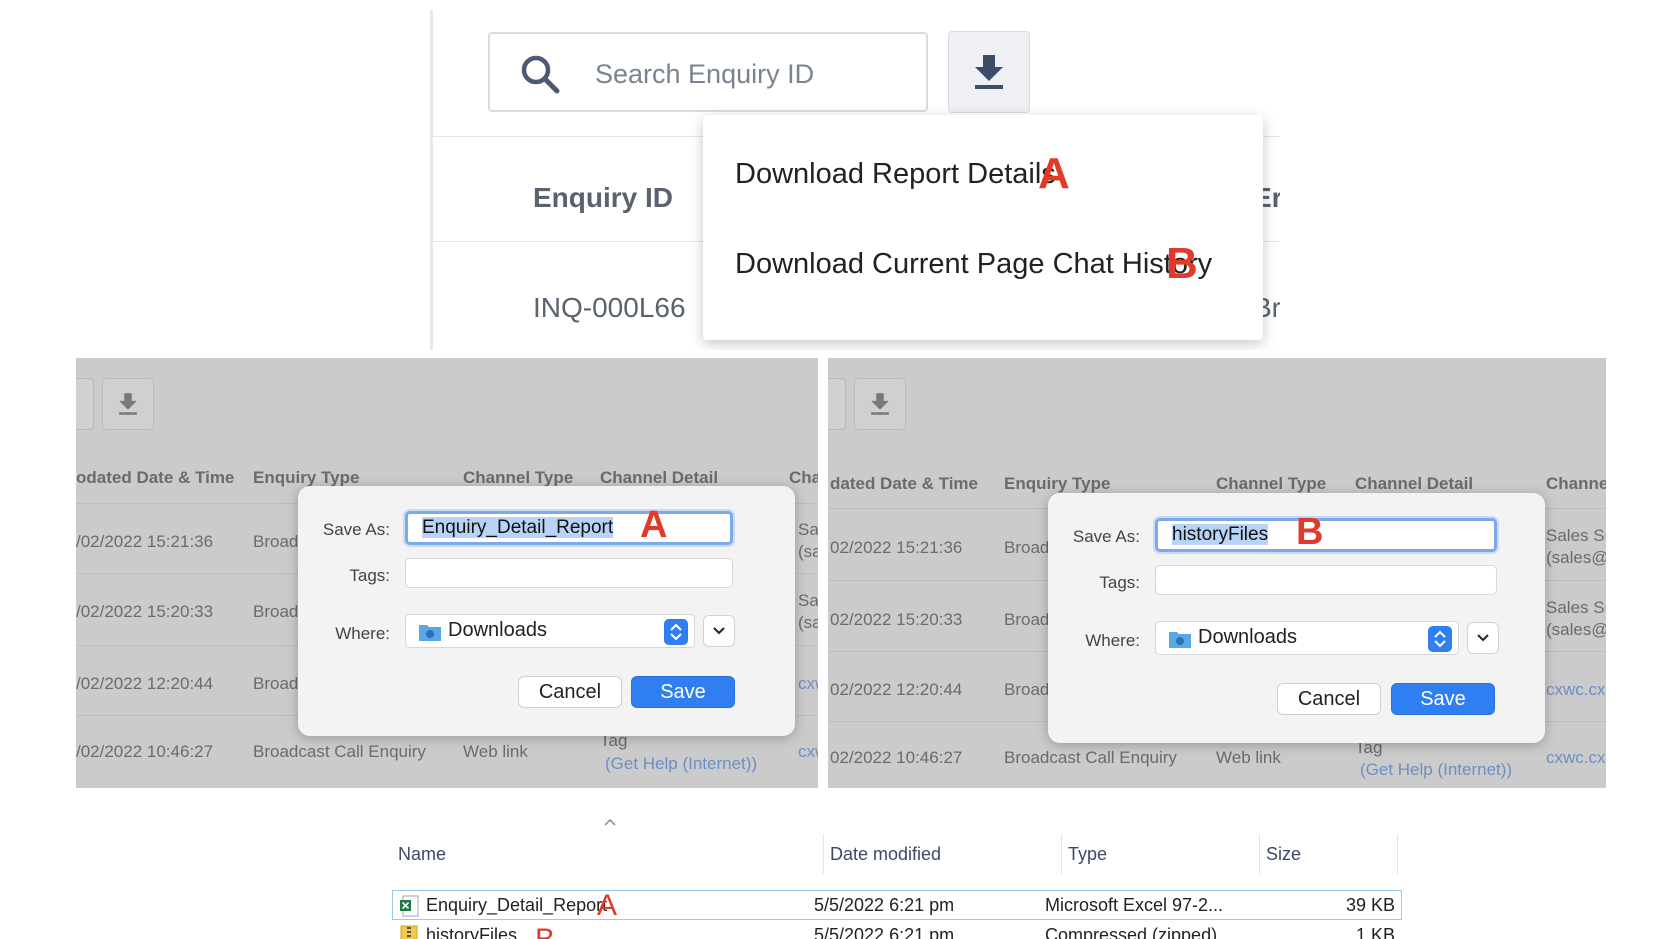 The width and height of the screenshot is (1658, 939). Describe the element at coordinates (540, 74) in the screenshot. I see `search-icon` at that location.